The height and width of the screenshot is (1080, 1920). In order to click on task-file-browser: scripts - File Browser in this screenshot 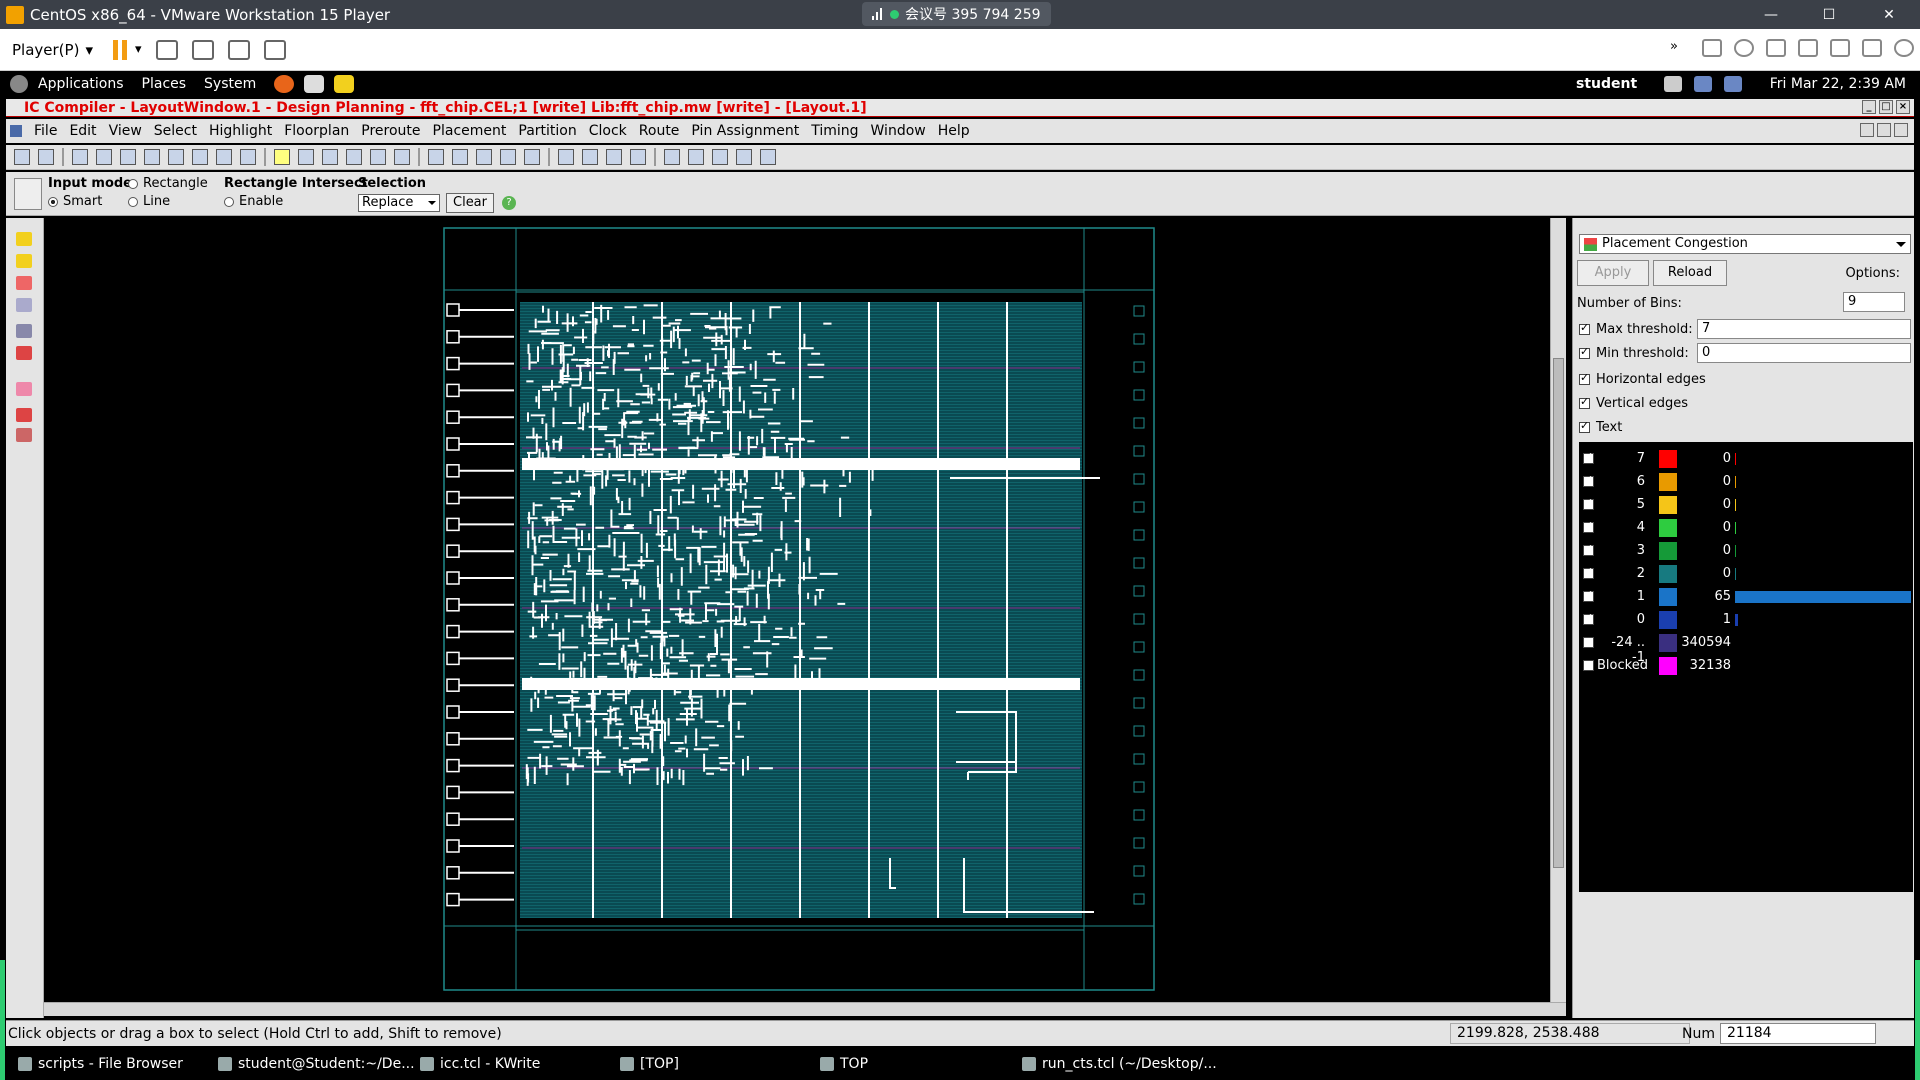, I will do `click(100, 1064)`.